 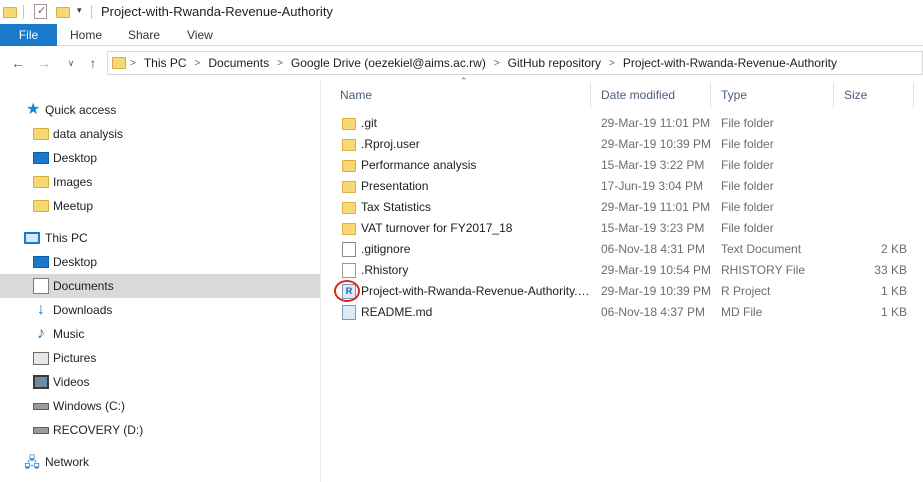 What do you see at coordinates (86, 35) in the screenshot?
I see `tab-home: Home` at bounding box center [86, 35].